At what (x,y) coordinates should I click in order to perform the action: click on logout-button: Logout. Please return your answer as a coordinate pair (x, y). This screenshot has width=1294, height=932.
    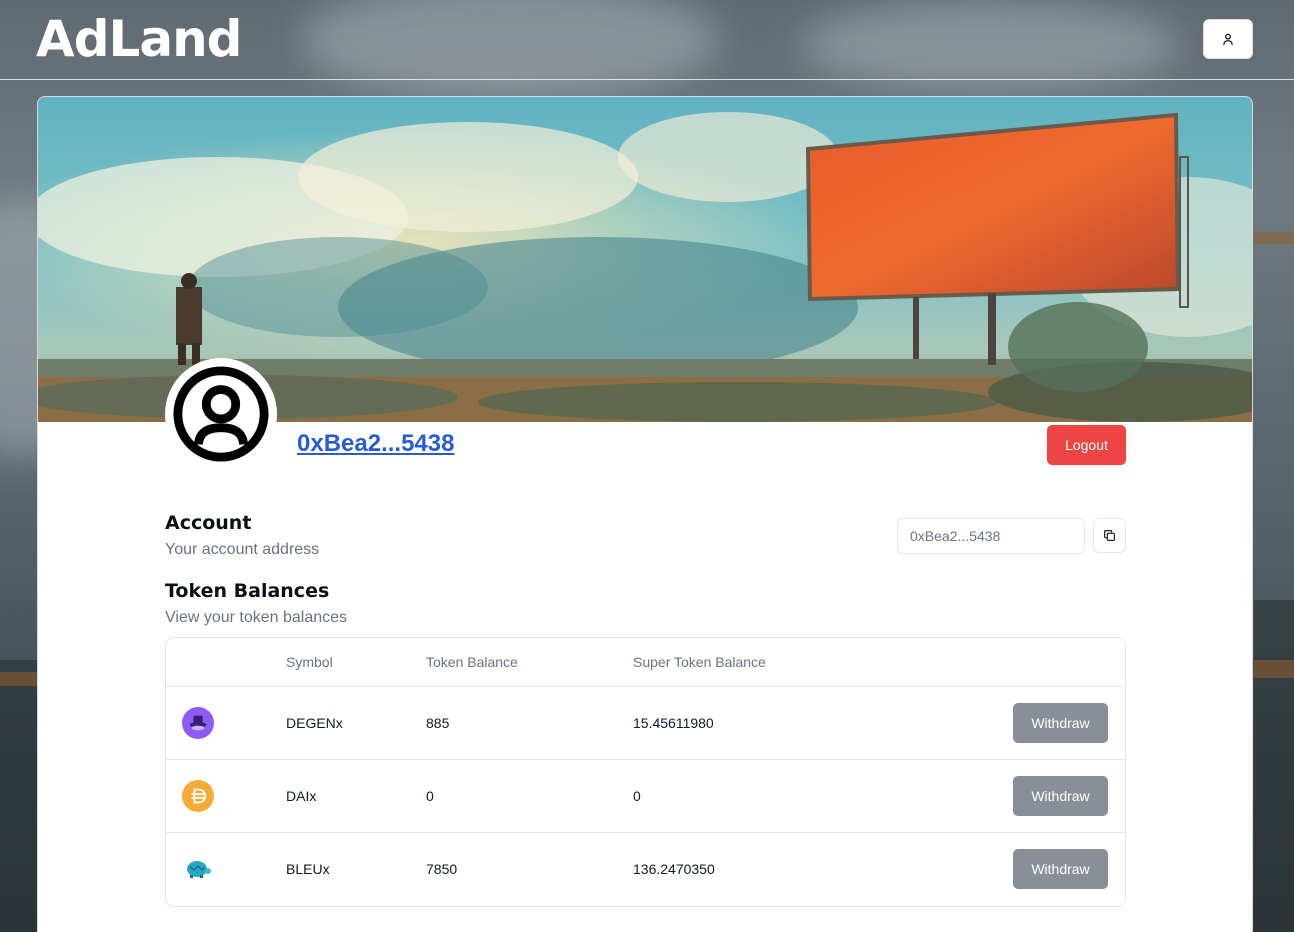
    Looking at the image, I should click on (1086, 445).